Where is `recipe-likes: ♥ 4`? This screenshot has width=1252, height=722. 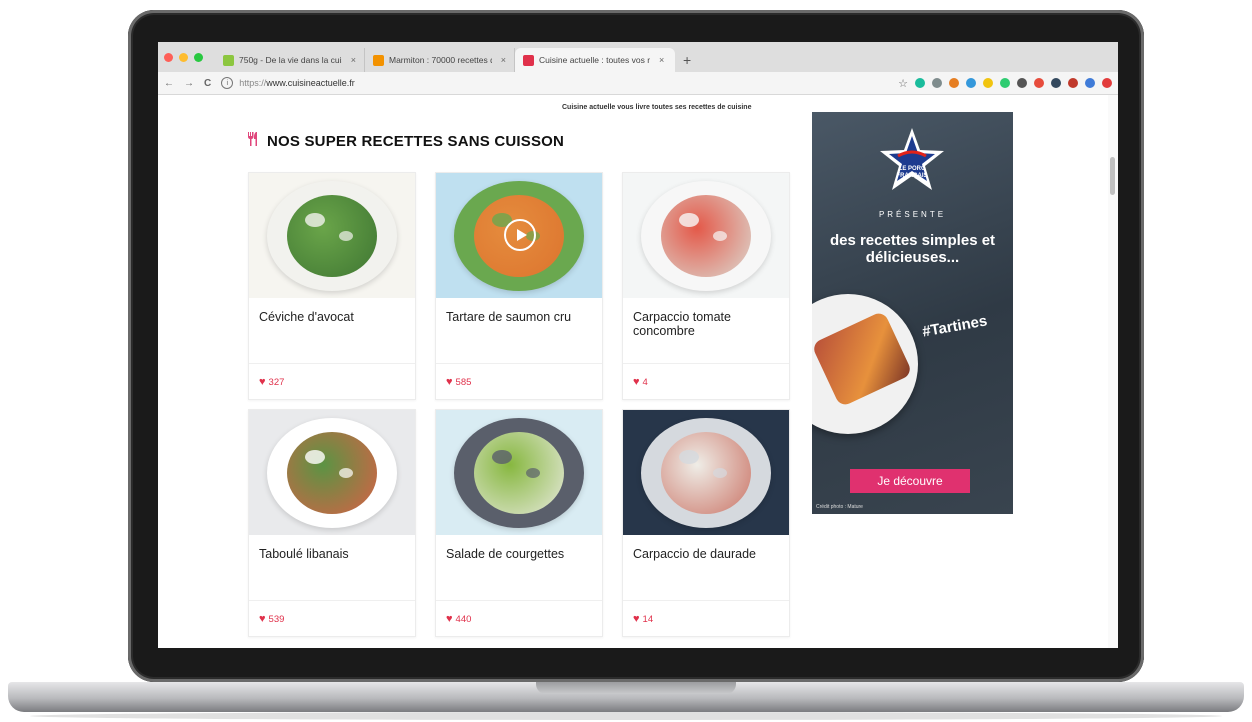
recipe-likes: ♥ 4 is located at coordinates (640, 382).